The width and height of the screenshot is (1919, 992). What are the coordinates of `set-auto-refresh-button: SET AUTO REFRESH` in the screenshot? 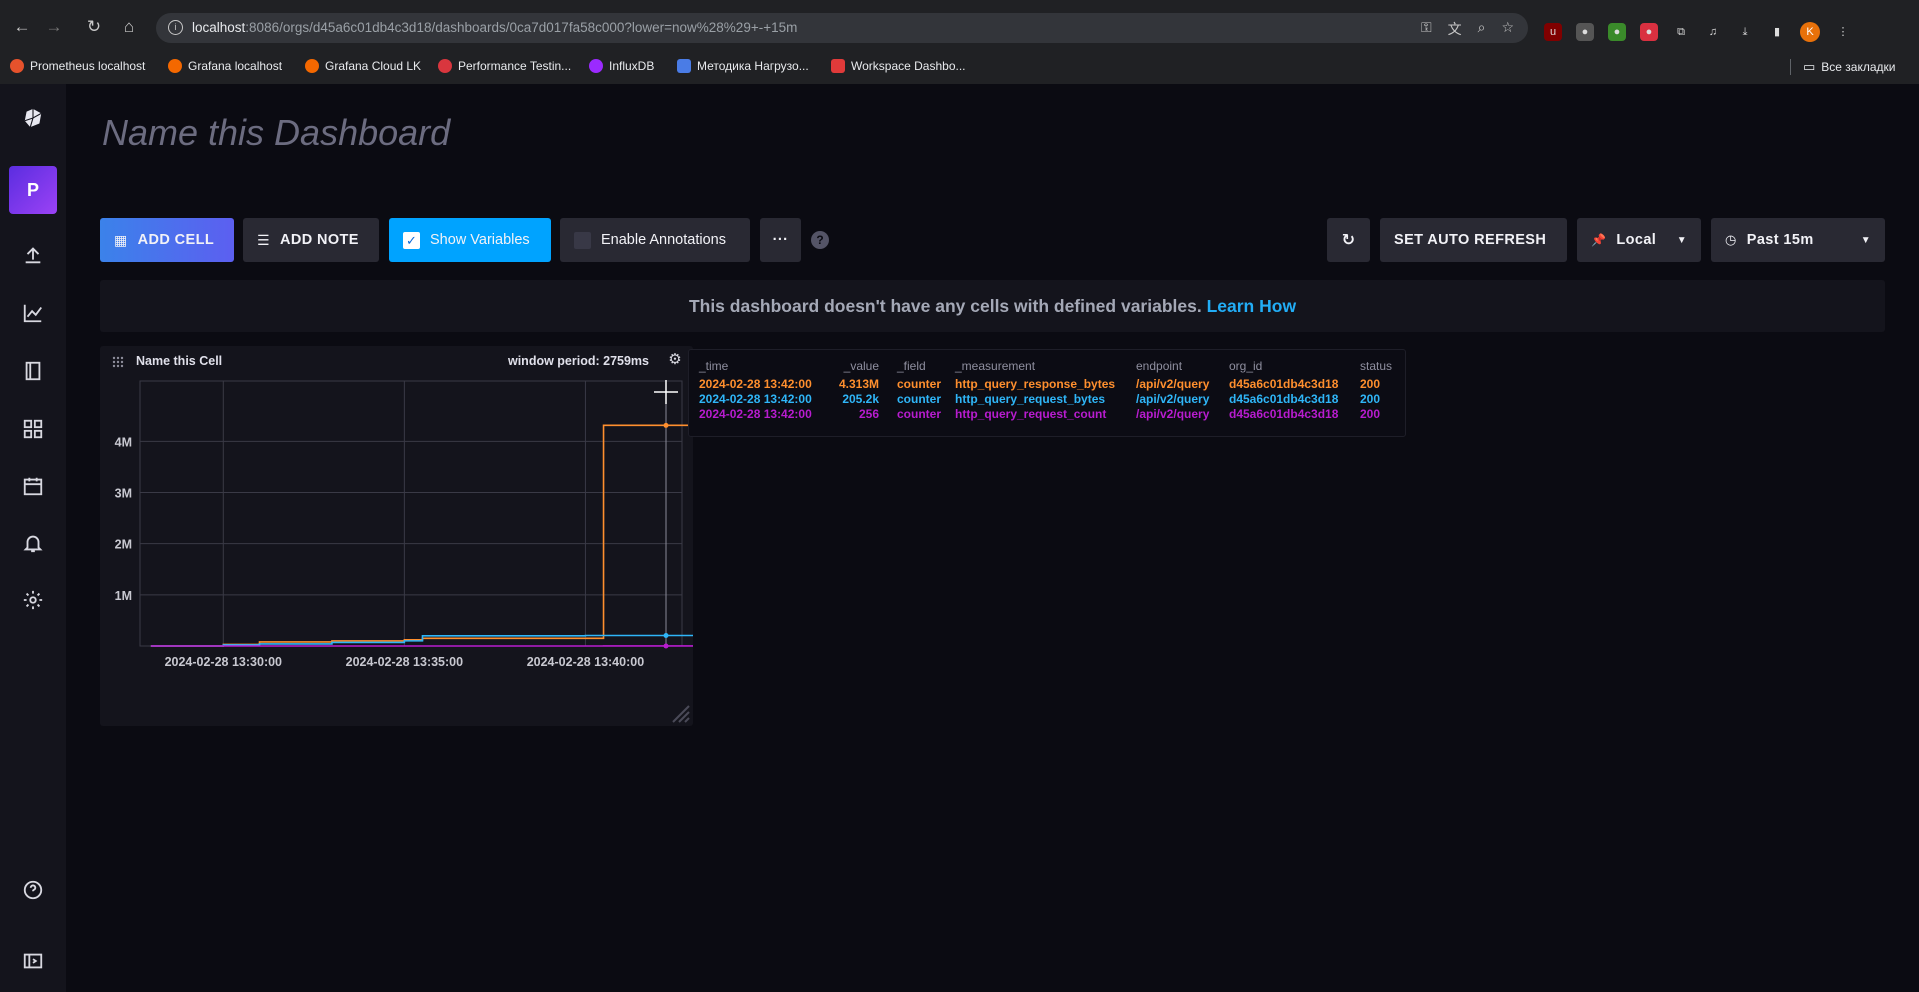 It's located at (1473, 240).